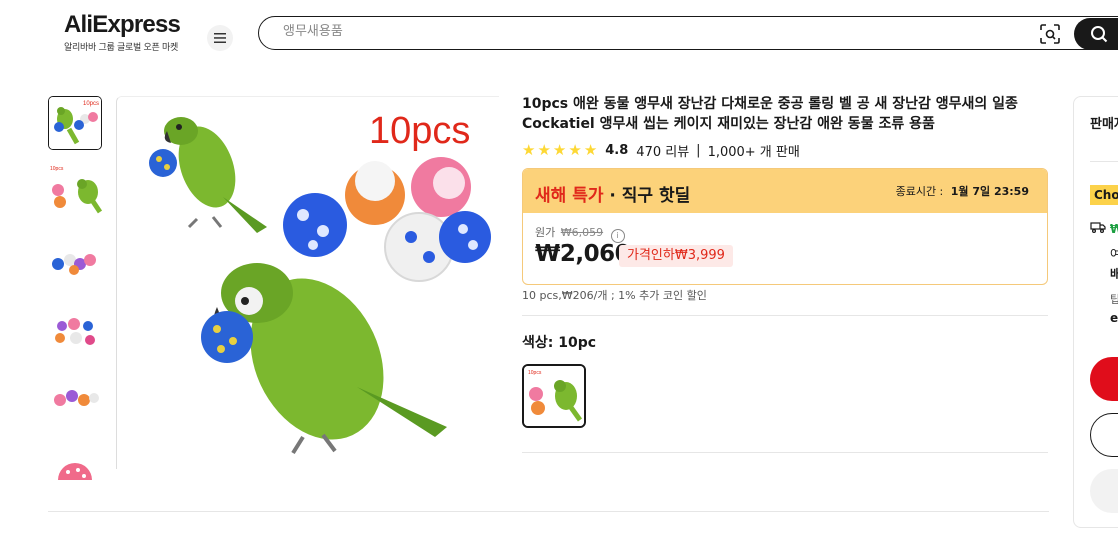 This screenshot has height=545, width=1118. I want to click on deal-end-value: 1월 7일 23:59, so click(989, 191).